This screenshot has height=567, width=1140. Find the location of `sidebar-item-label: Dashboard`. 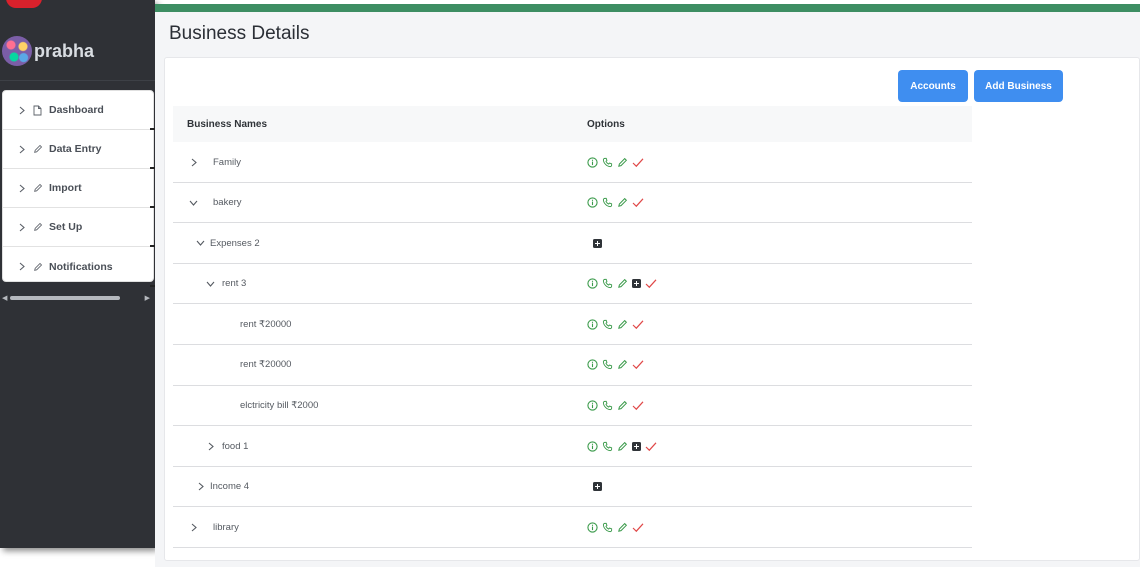

sidebar-item-label: Dashboard is located at coordinates (76, 110).